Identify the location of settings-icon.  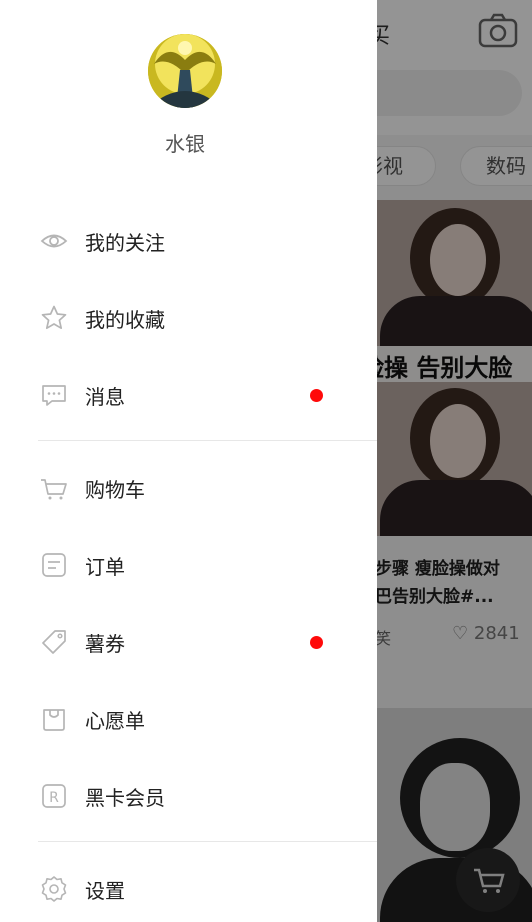
(54, 889).